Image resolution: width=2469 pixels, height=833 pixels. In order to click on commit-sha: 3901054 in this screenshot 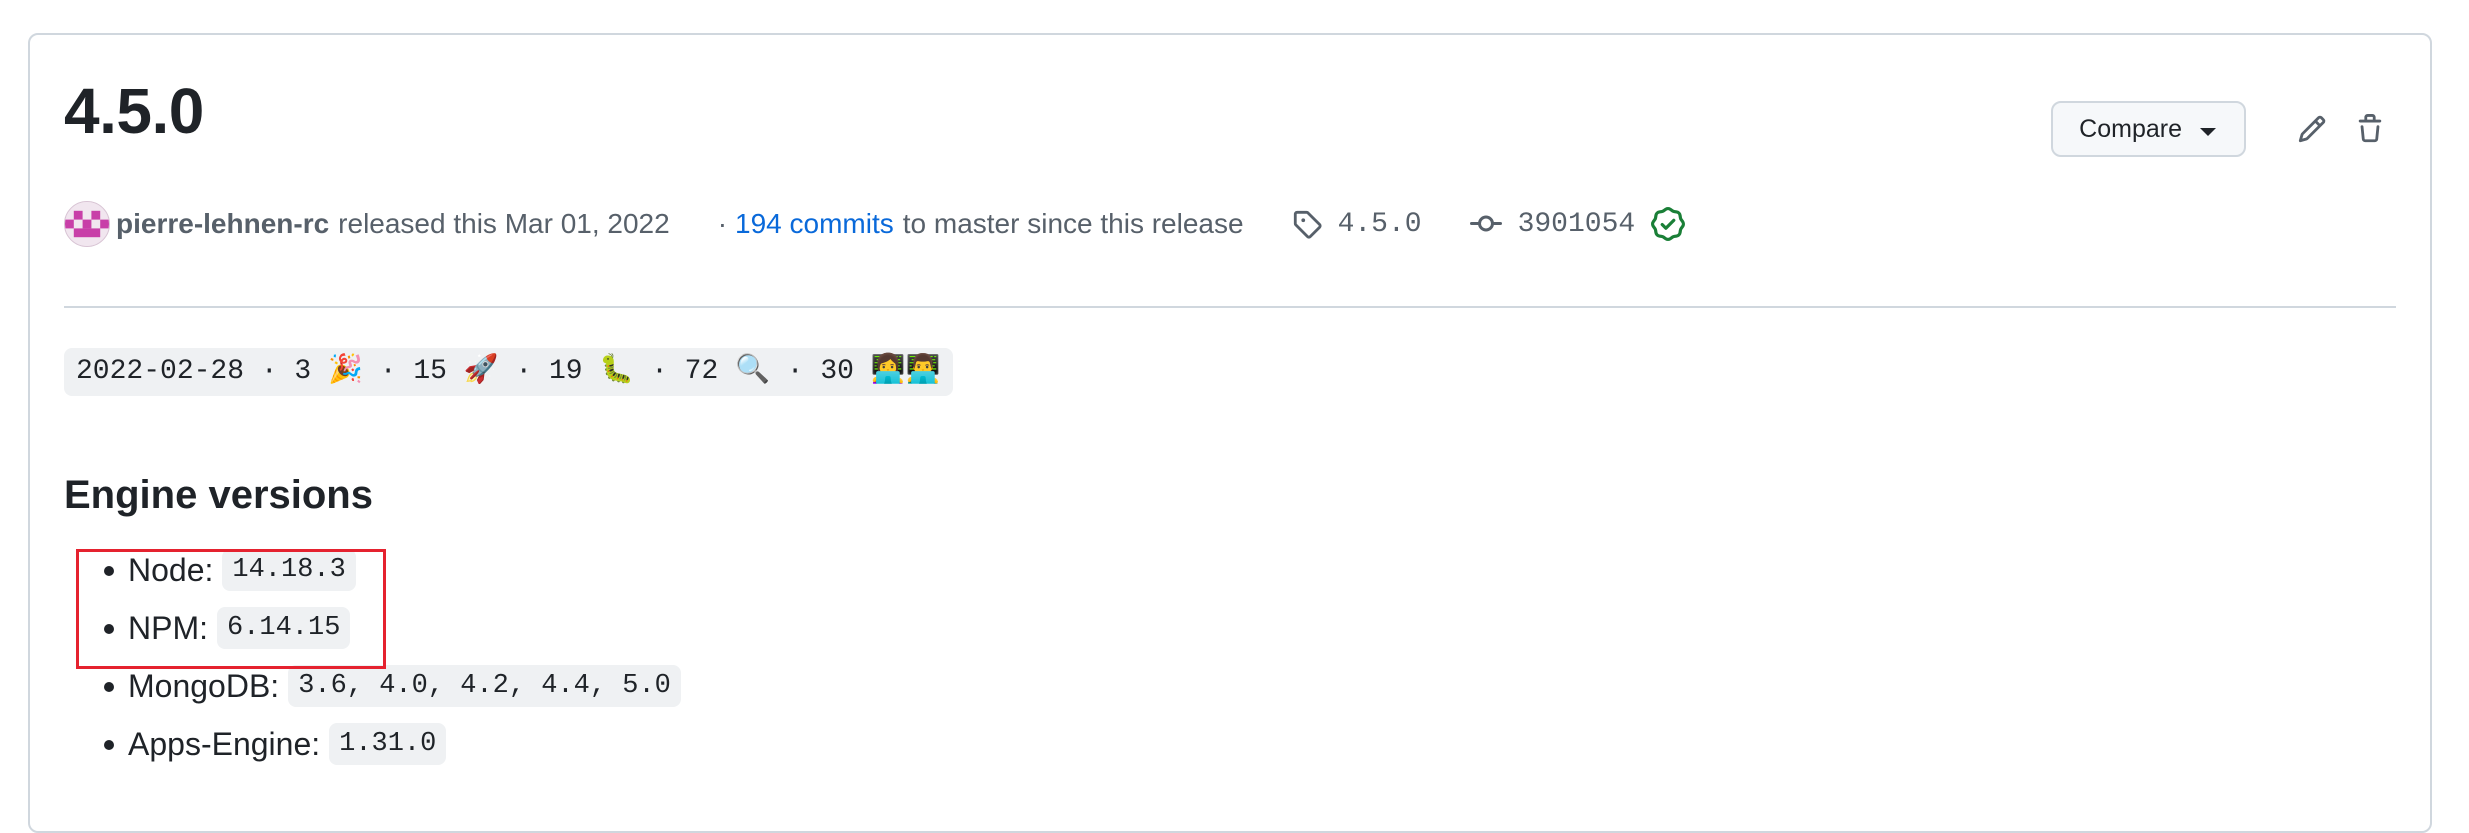, I will do `click(1576, 224)`.